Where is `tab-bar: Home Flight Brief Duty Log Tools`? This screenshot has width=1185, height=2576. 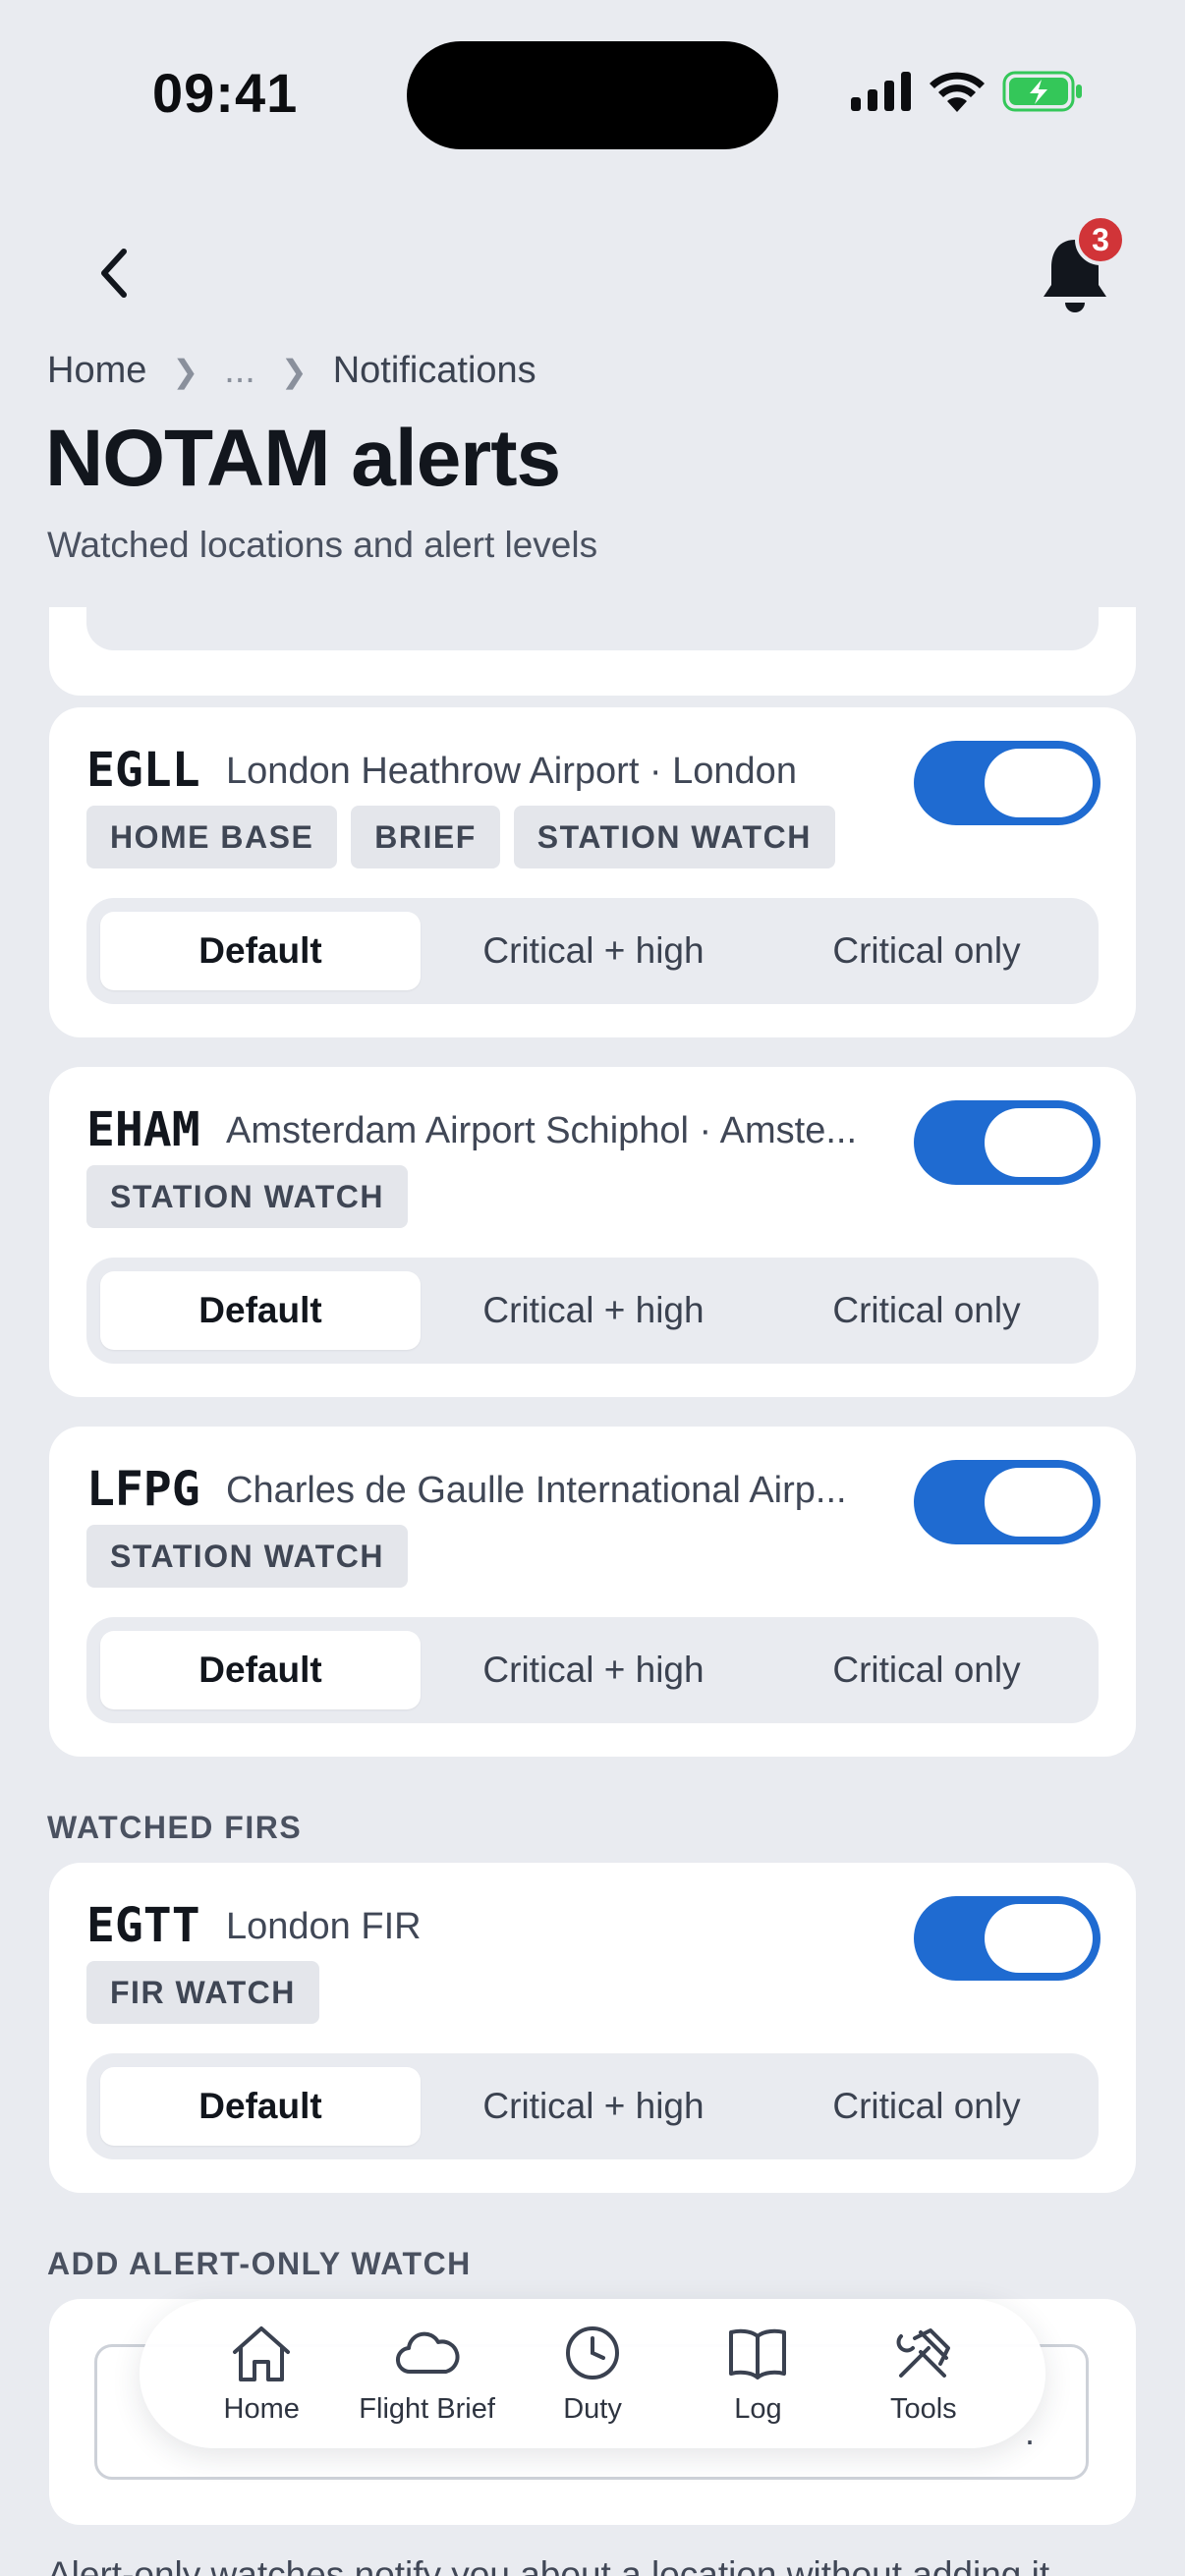
tab-bar: Home Flight Brief Duty Log Tools is located at coordinates (592, 2373).